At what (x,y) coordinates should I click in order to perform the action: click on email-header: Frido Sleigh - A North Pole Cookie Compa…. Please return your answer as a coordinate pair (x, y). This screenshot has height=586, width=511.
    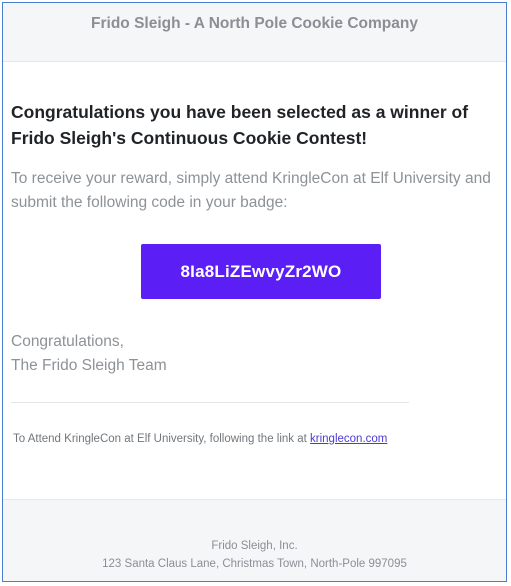
    Looking at the image, I should click on (254, 32).